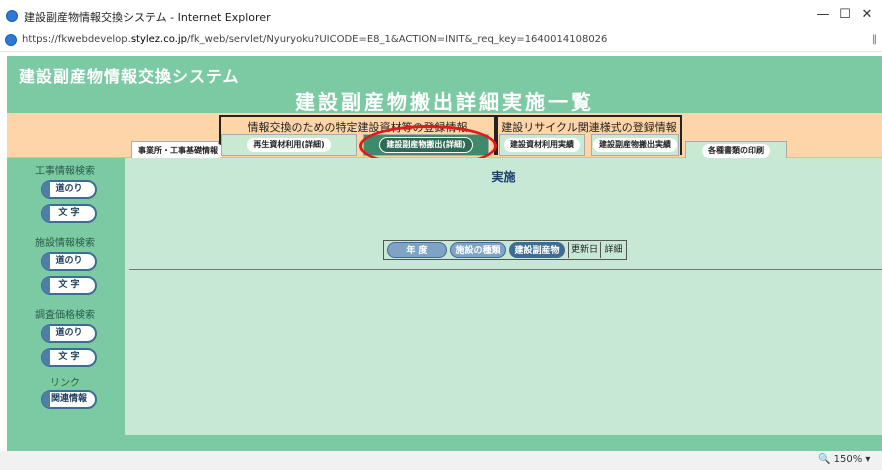  Describe the element at coordinates (589, 127) in the screenshot. I see `menu-group-recycle-title: 建設リサイクル関連様式の登録情報` at that location.